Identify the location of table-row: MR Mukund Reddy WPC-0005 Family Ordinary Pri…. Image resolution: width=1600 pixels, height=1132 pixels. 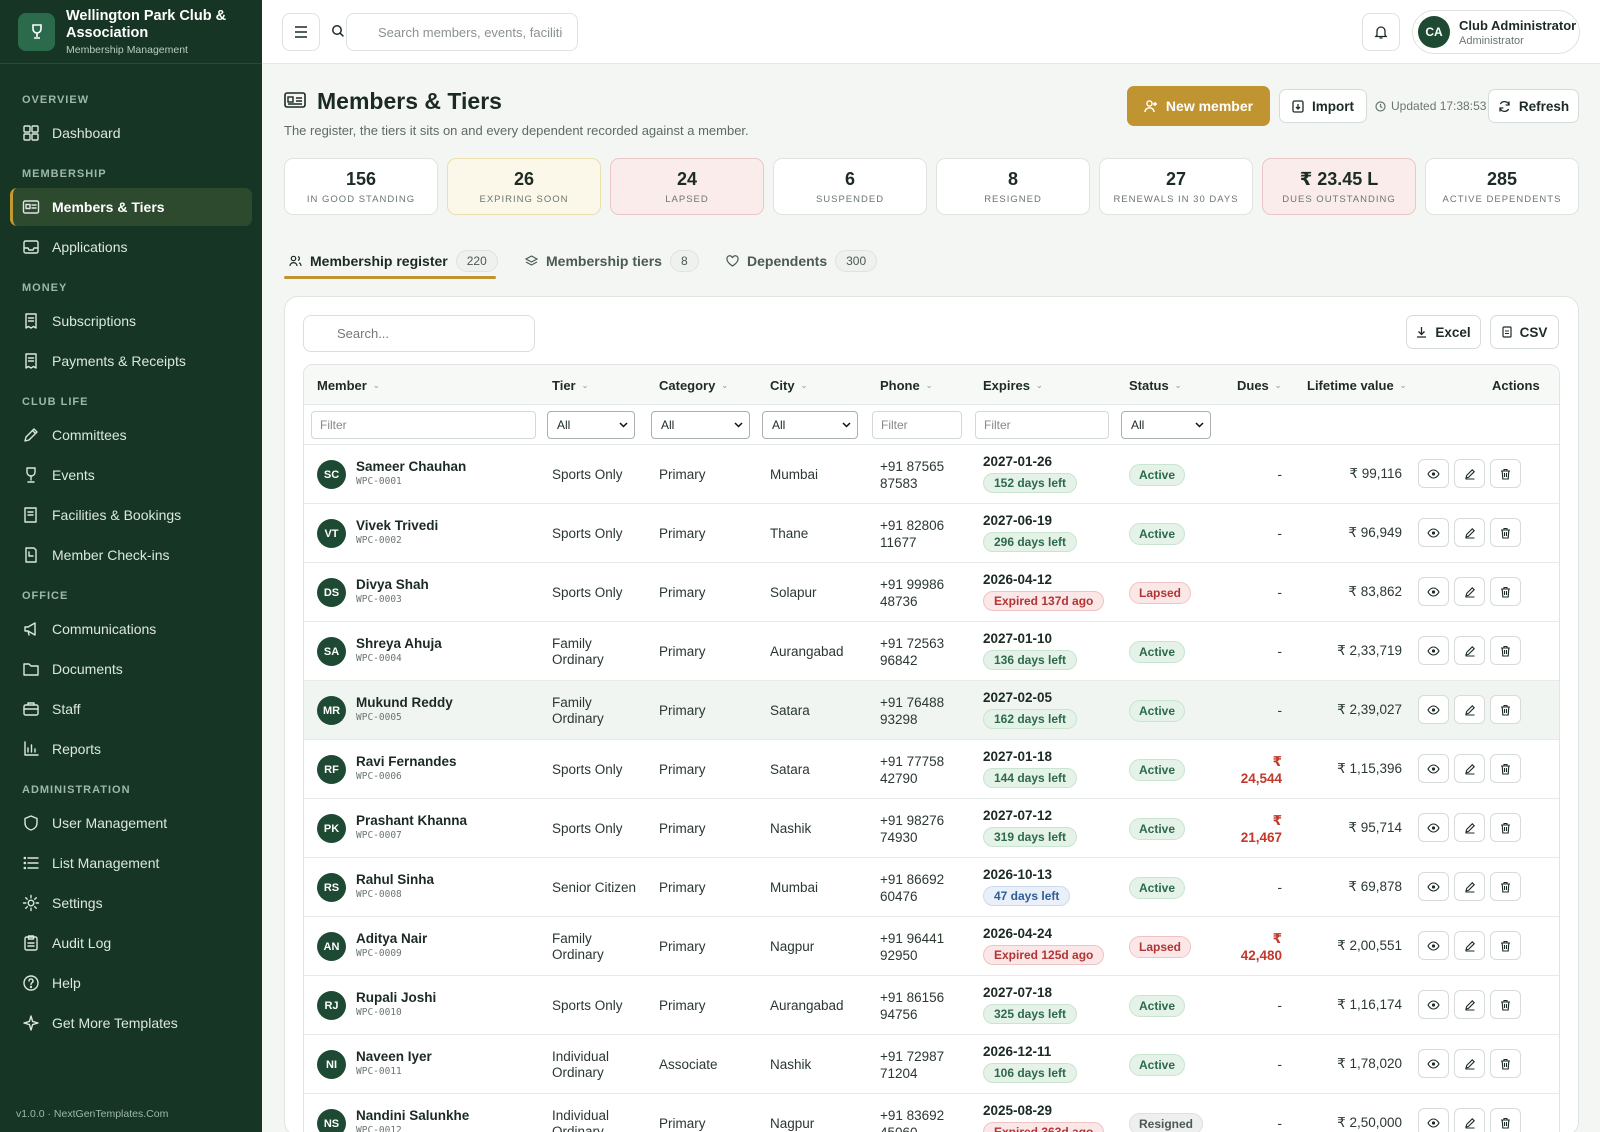
(931, 710).